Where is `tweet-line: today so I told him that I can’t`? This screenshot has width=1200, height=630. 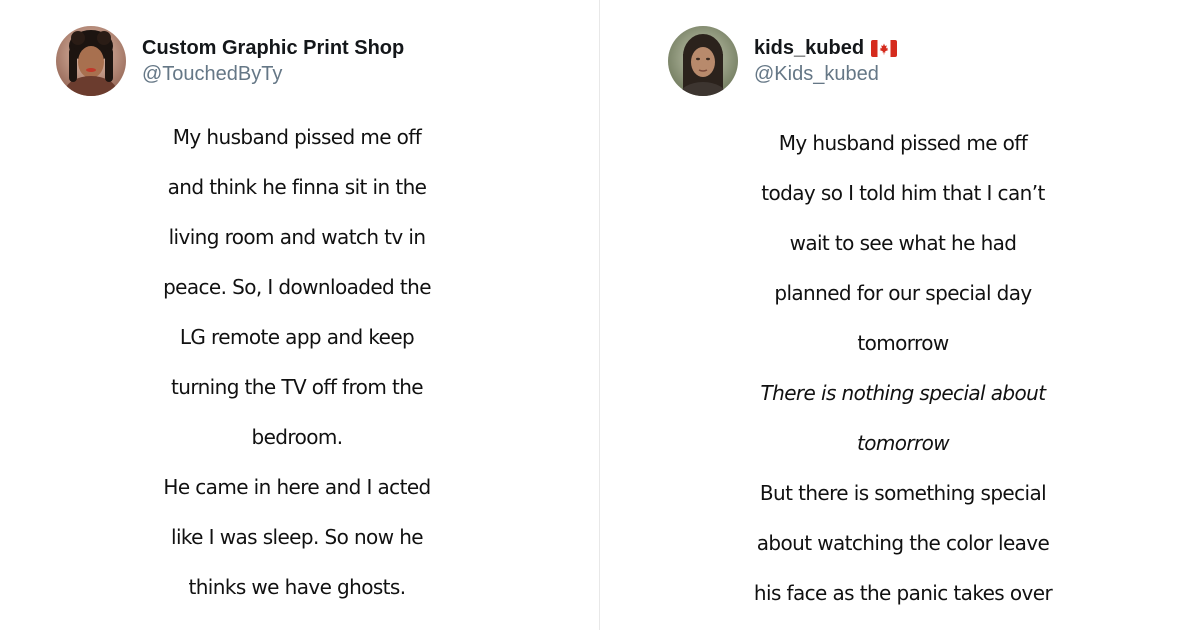
tweet-line: today so I told him that I can’t is located at coordinates (903, 193).